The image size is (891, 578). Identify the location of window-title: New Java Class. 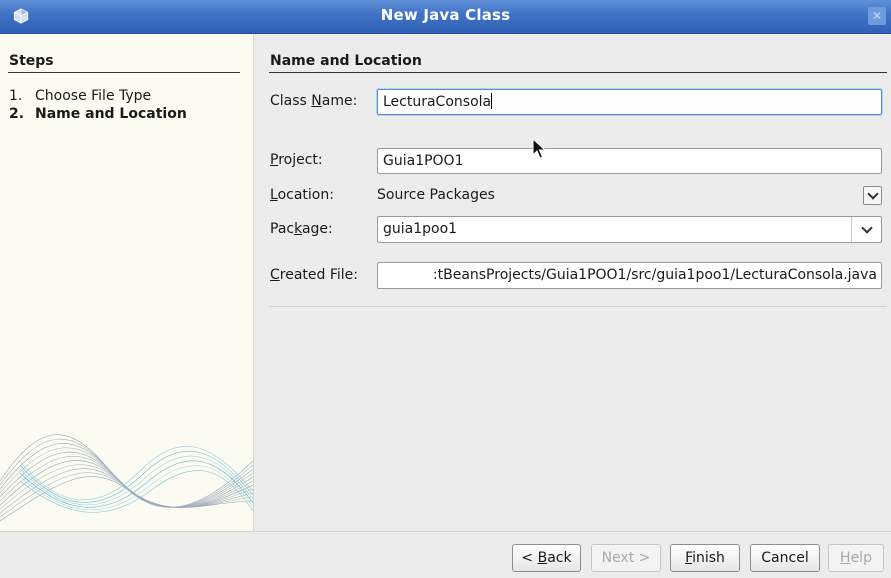
(445, 15).